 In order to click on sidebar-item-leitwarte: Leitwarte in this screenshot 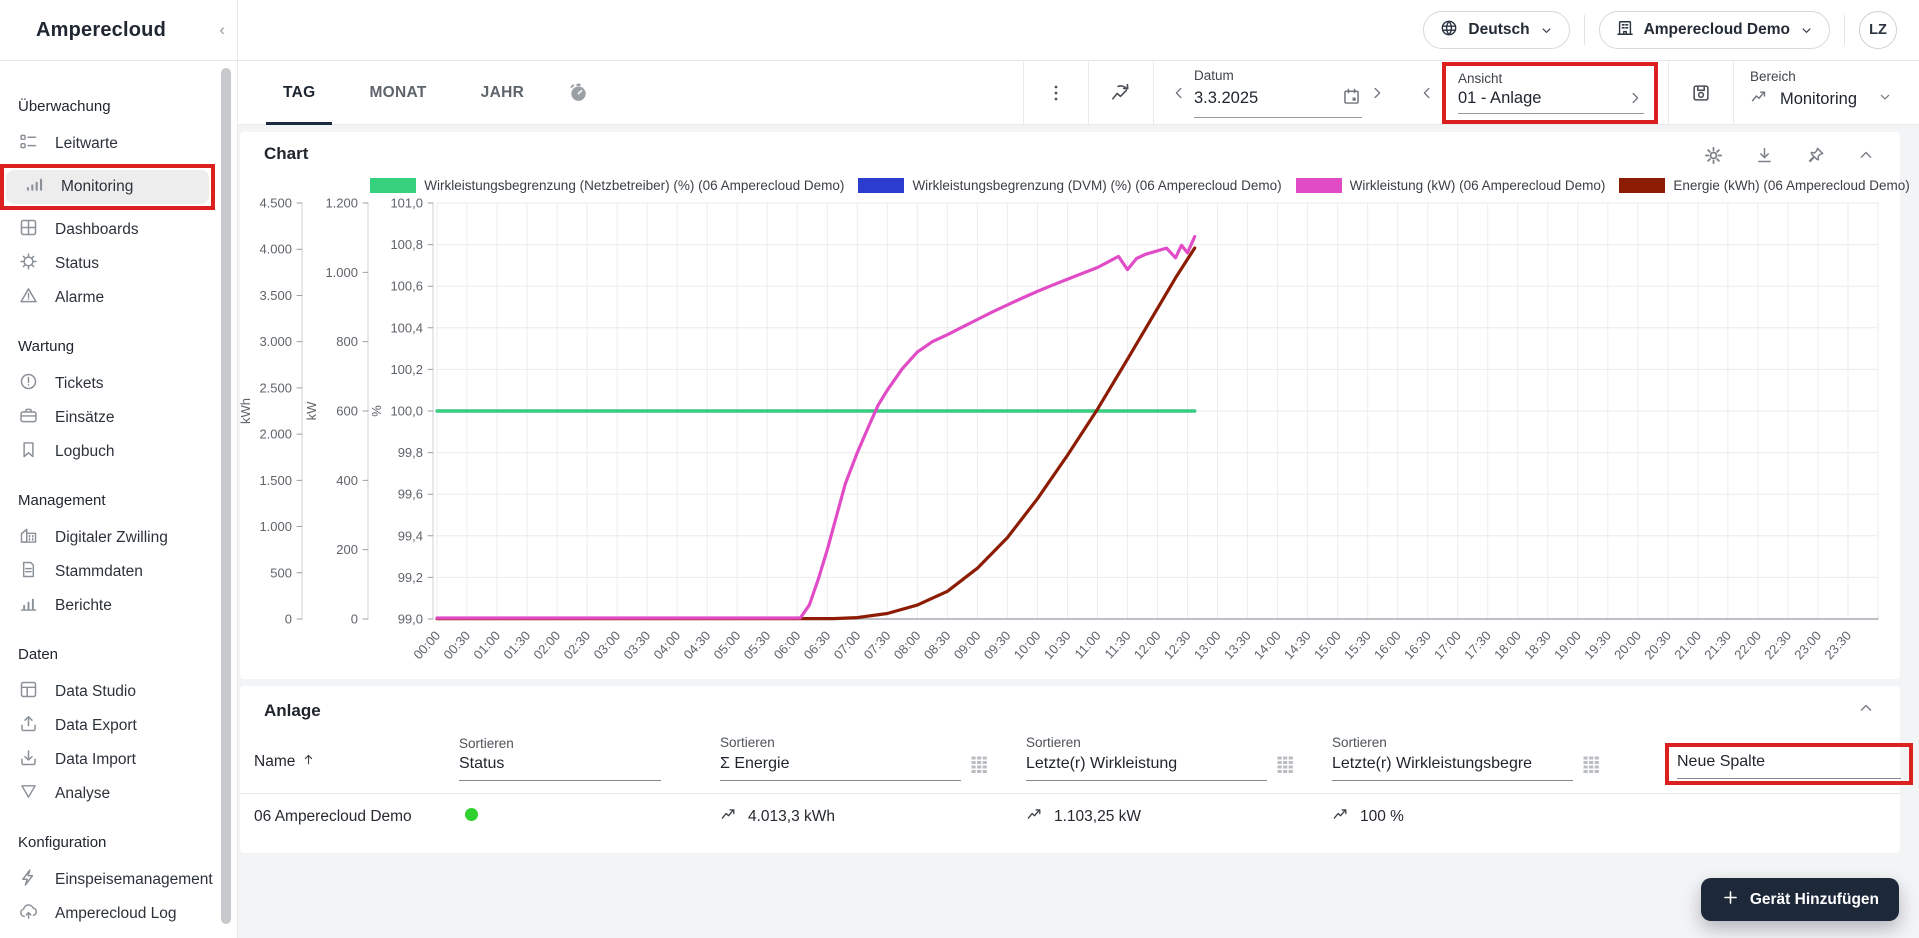, I will do `click(105, 144)`.